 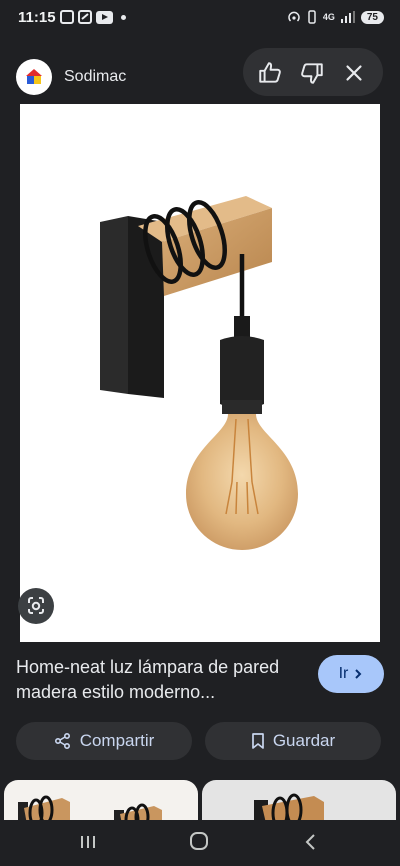 I want to click on save-label: Guardar, so click(x=304, y=740).